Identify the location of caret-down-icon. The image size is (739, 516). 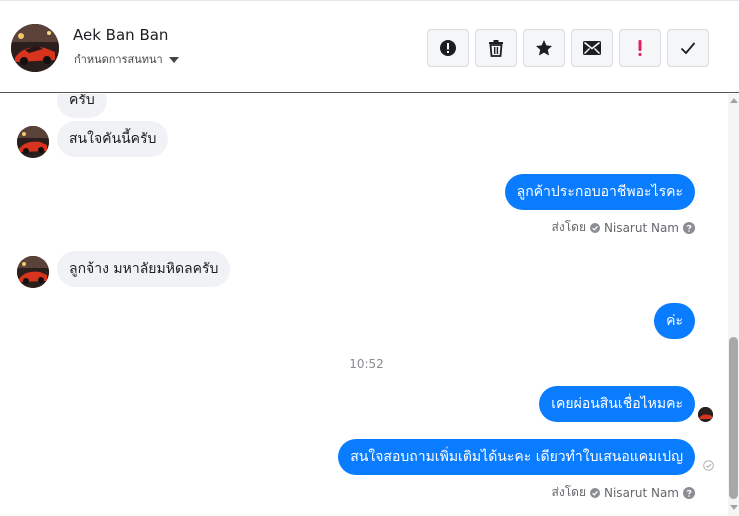
(173, 59).